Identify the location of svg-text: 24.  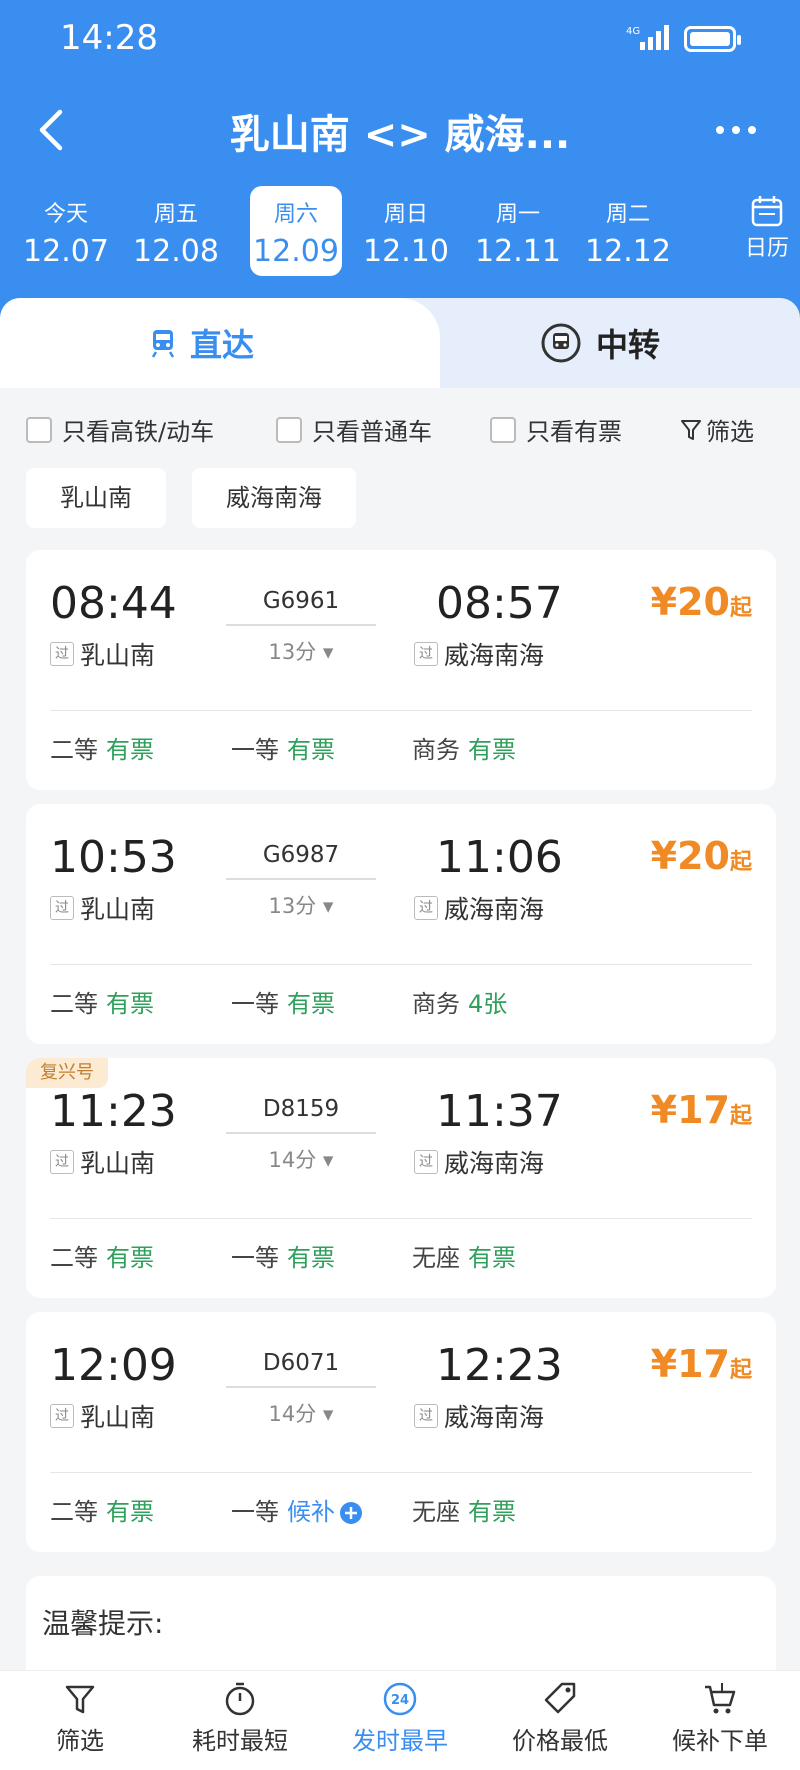
(400, 1700).